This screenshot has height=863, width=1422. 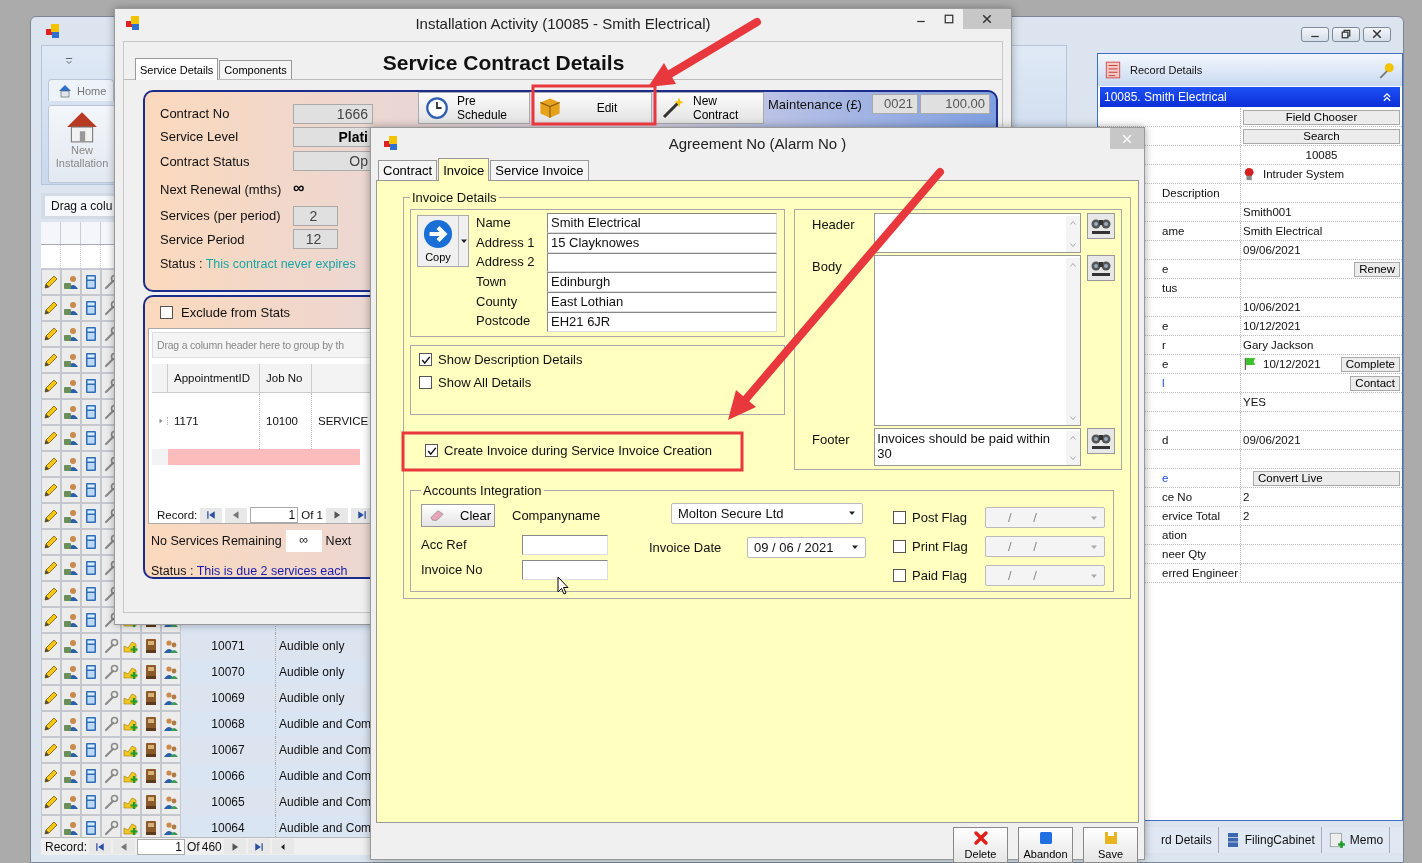 I want to click on pager-label: Record:, so click(x=66, y=846).